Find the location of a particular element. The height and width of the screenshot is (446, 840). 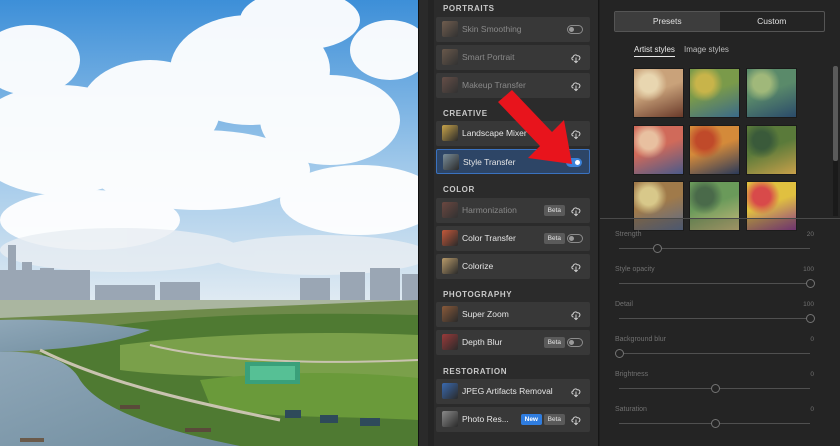

section-title-creative: CREATIVE is located at coordinates (465, 113).